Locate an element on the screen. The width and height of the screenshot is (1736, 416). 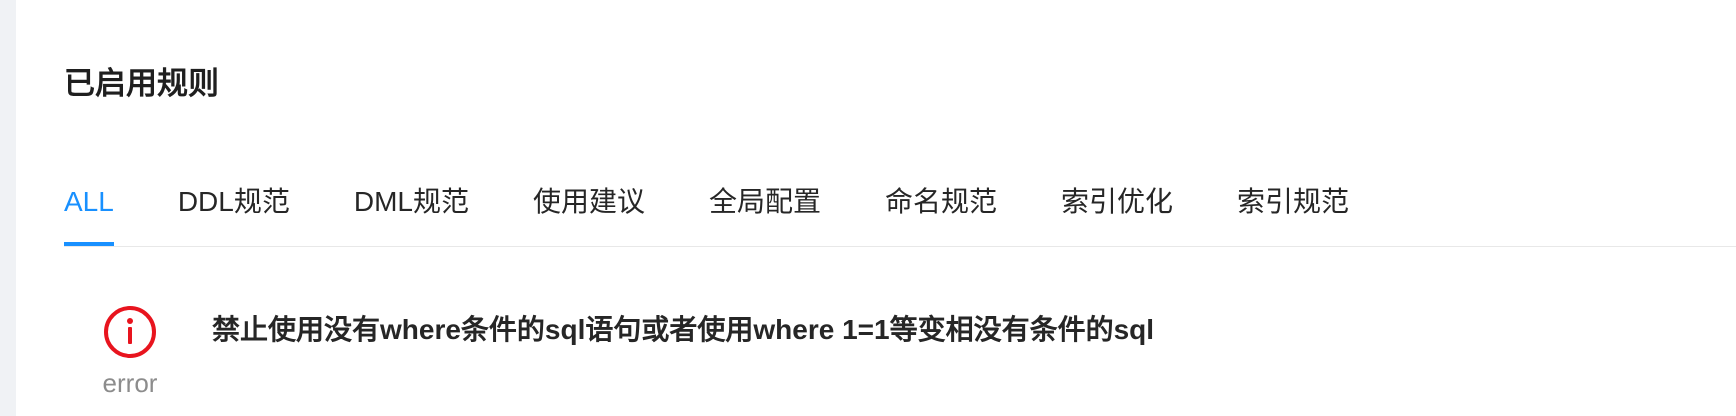
tab-global-config: 全局配置 is located at coordinates (765, 202).